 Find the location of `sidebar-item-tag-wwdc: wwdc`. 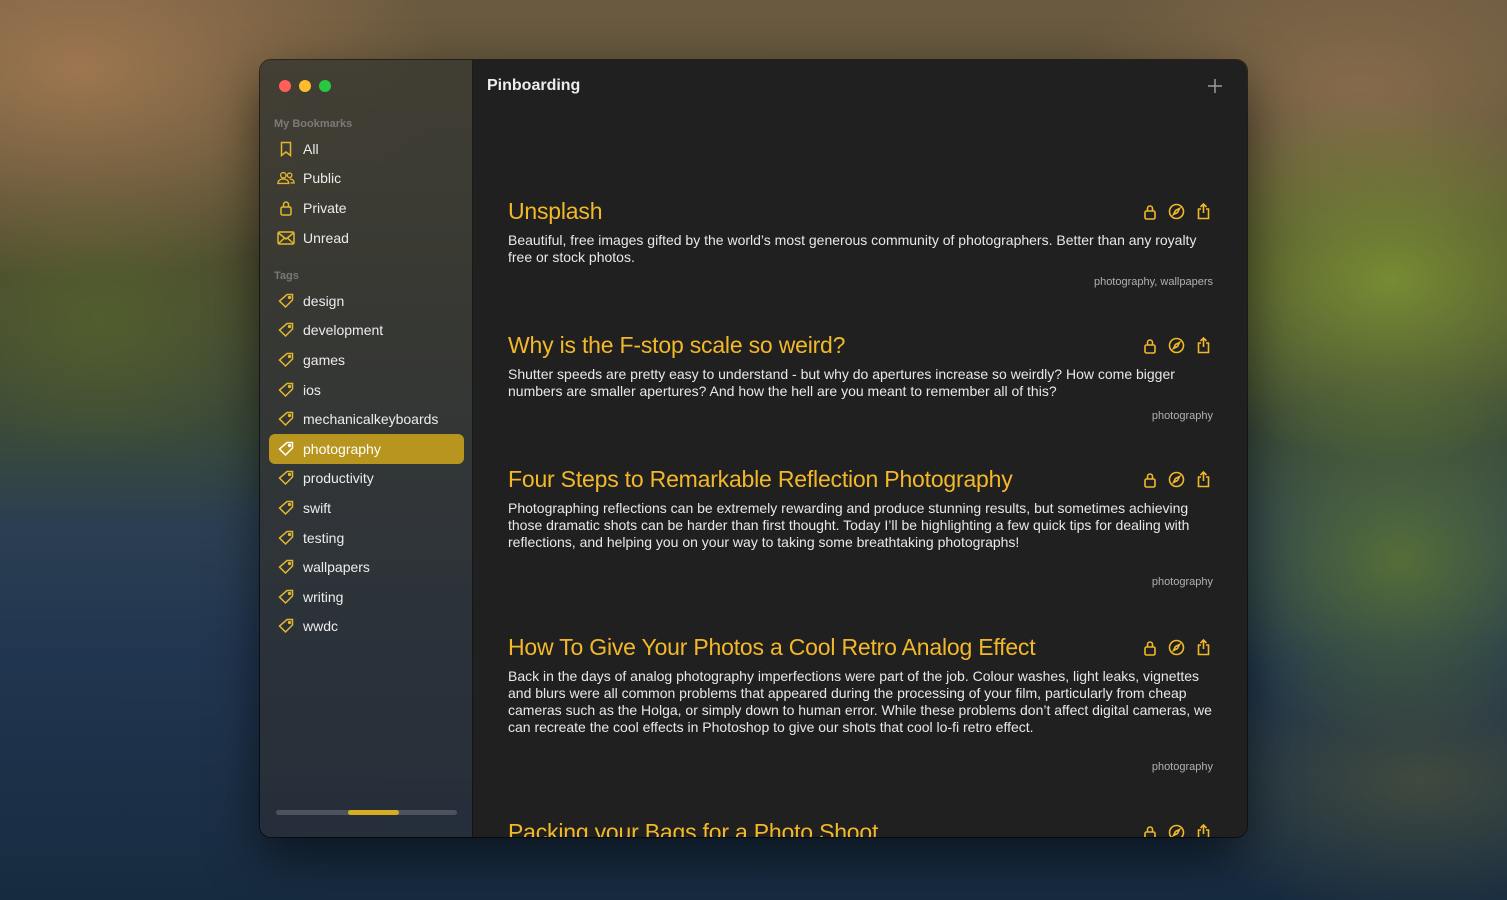

sidebar-item-tag-wwdc: wwdc is located at coordinates (366, 627).